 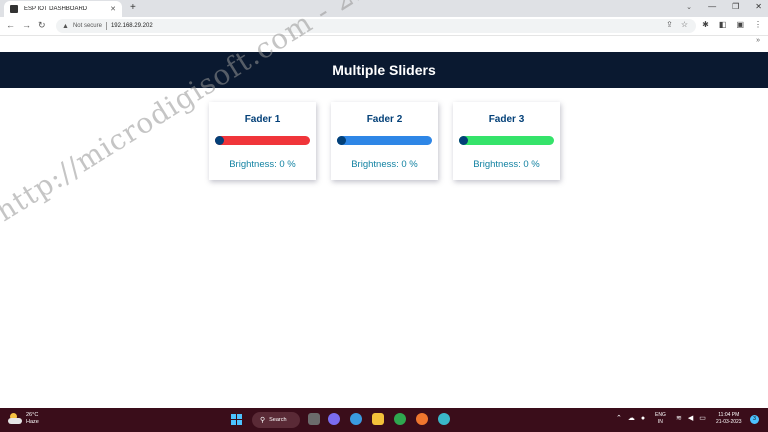 I want to click on weather-temp: 26°C, so click(x=32, y=415).